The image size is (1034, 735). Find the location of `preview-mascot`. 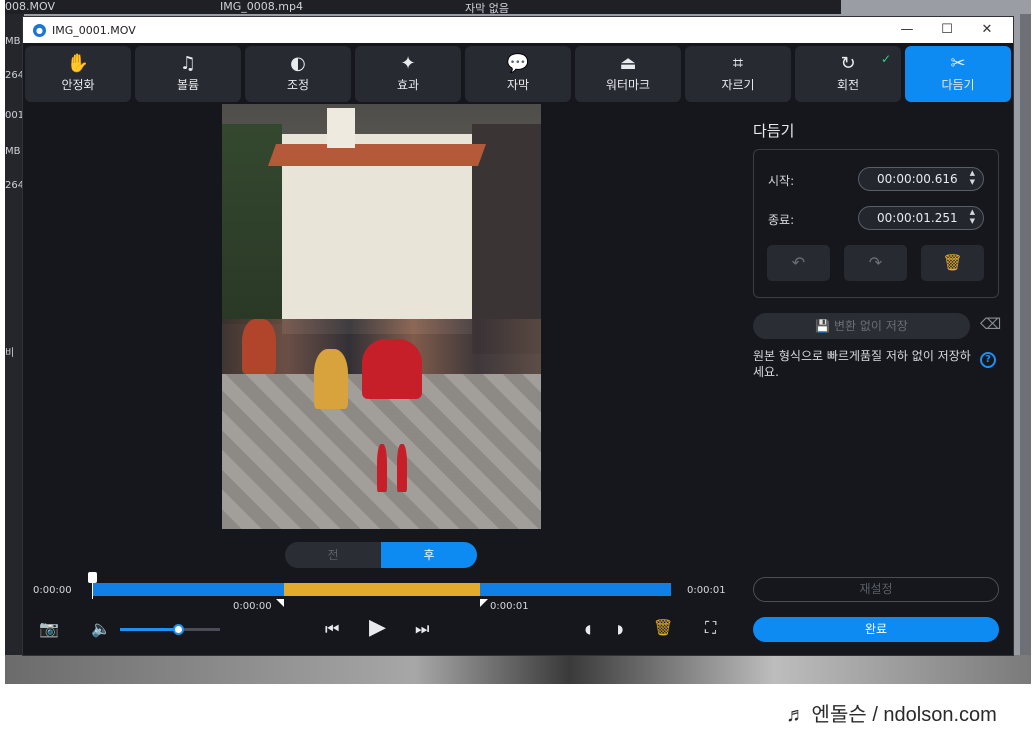

preview-mascot is located at coordinates (259, 346).